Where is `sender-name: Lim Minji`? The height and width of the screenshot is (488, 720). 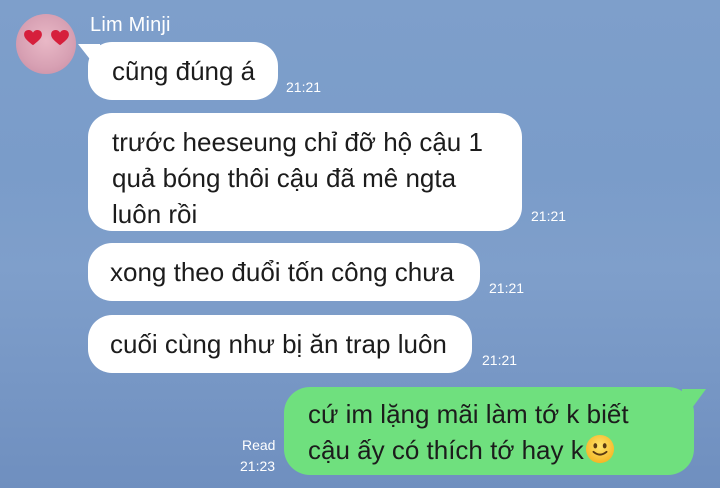
sender-name: Lim Minji is located at coordinates (130, 25).